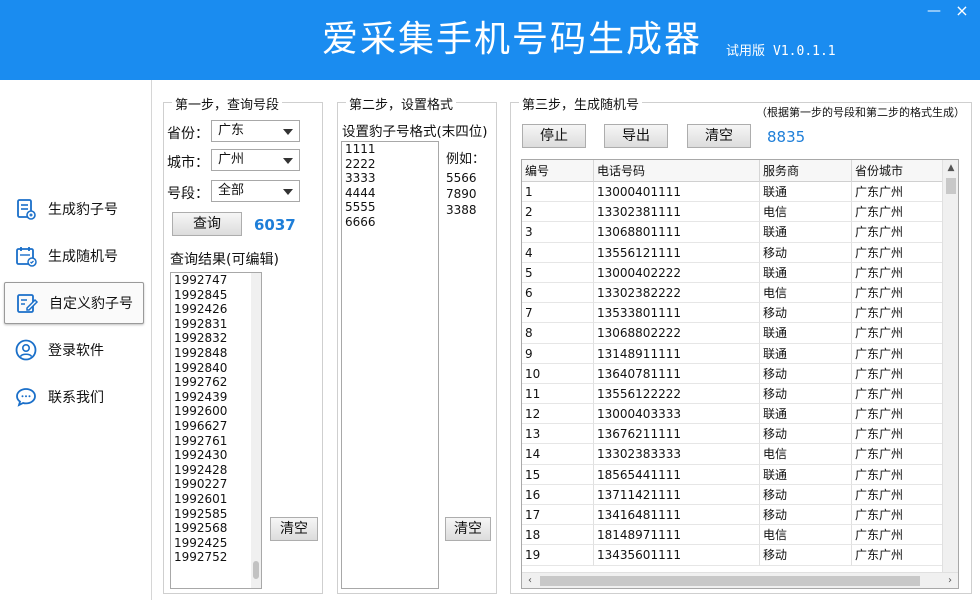 The image size is (980, 600). I want to click on table-row: 15 18565441111 联通 广东广州, so click(733, 474).